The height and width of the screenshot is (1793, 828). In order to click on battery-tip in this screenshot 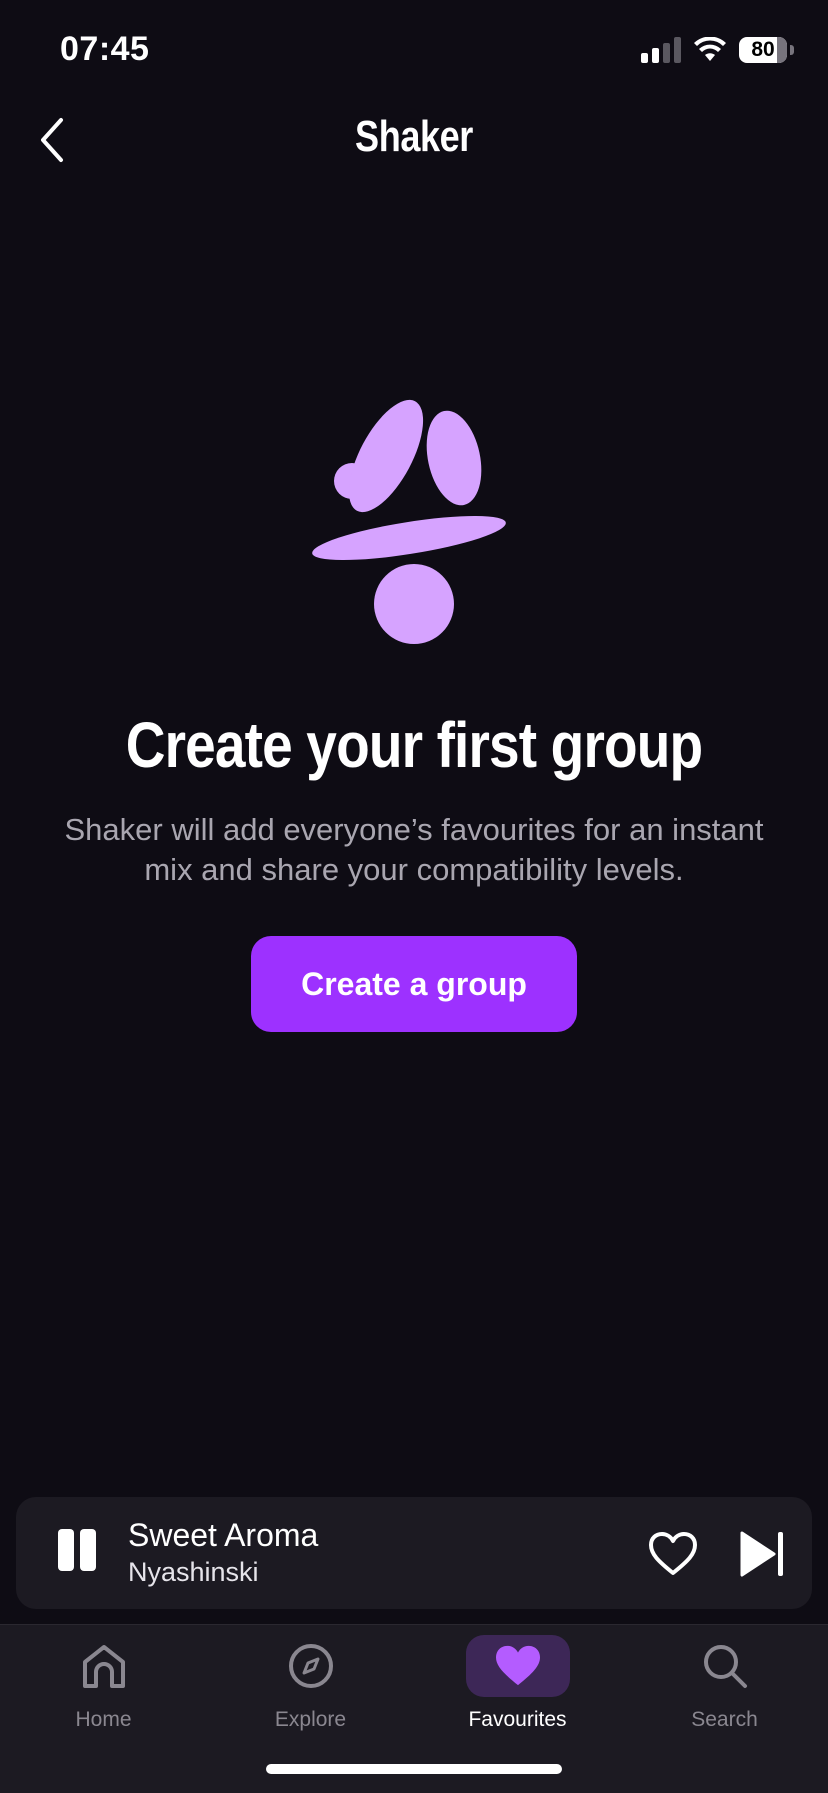, I will do `click(792, 50)`.